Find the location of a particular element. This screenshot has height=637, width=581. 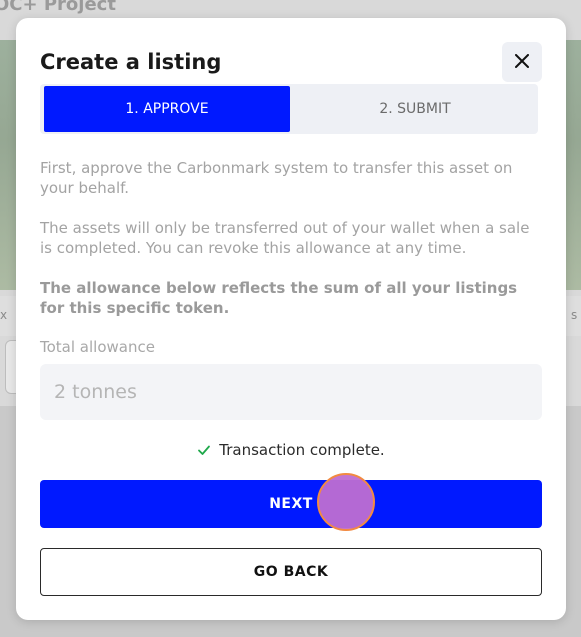

next-button: NEXT is located at coordinates (291, 504).